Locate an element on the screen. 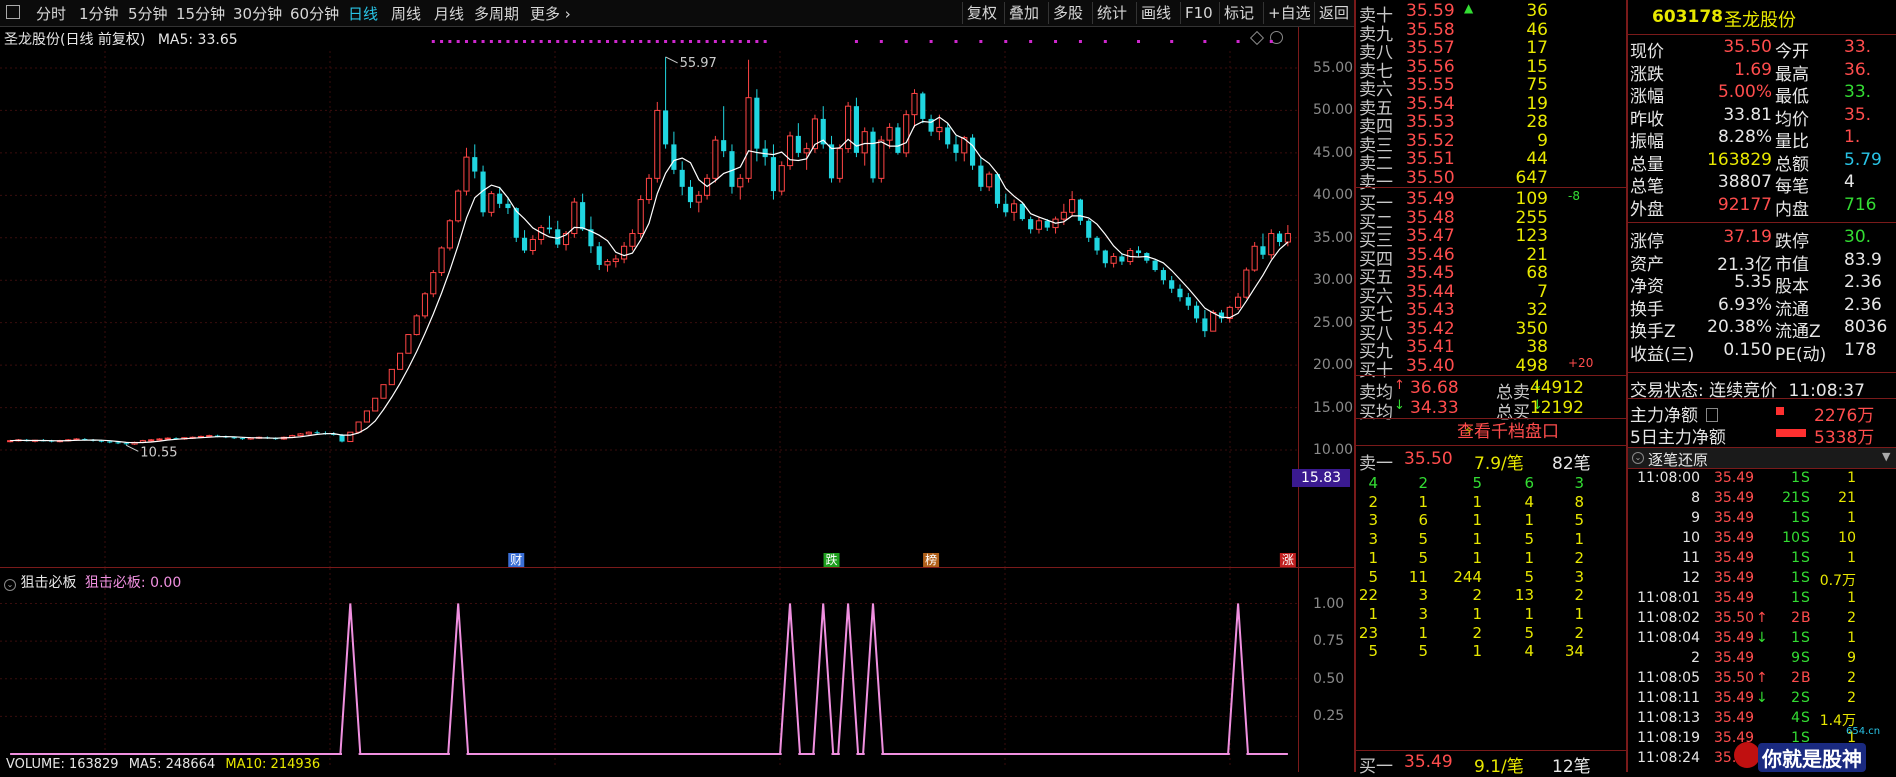 The image size is (1896, 777). statistics-button: 统计 is located at coordinates (1111, 13).